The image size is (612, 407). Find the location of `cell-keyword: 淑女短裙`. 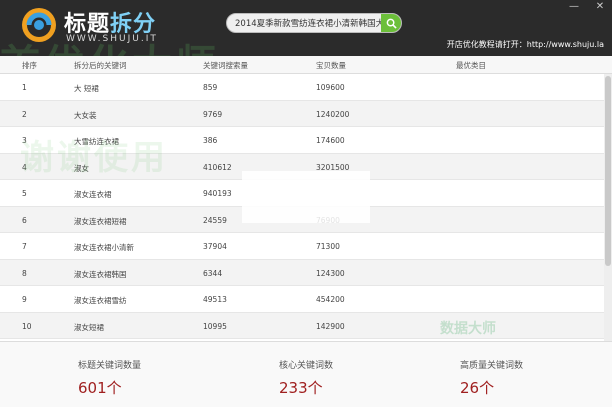

cell-keyword: 淑女短裙 is located at coordinates (89, 327).